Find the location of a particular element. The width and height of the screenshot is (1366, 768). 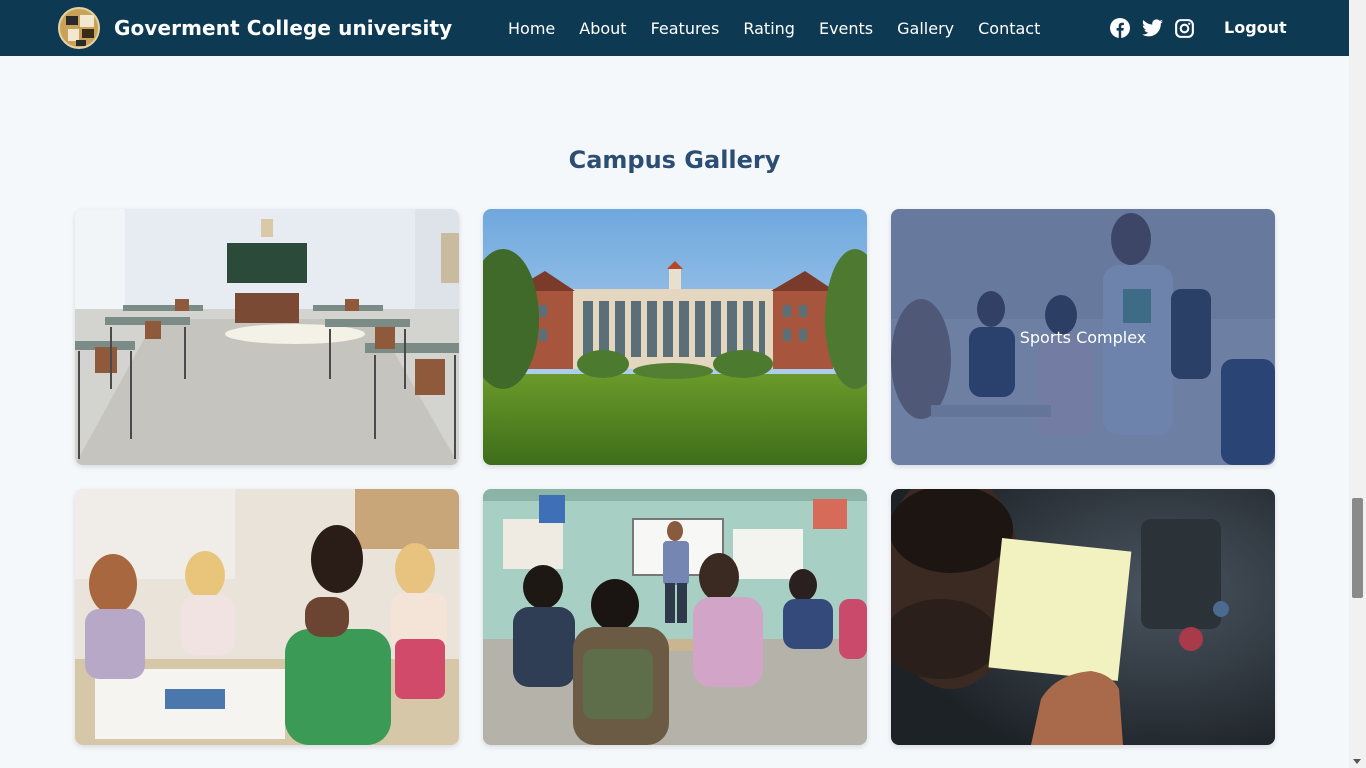

gallery-image-kids-drawing is located at coordinates (267, 617).